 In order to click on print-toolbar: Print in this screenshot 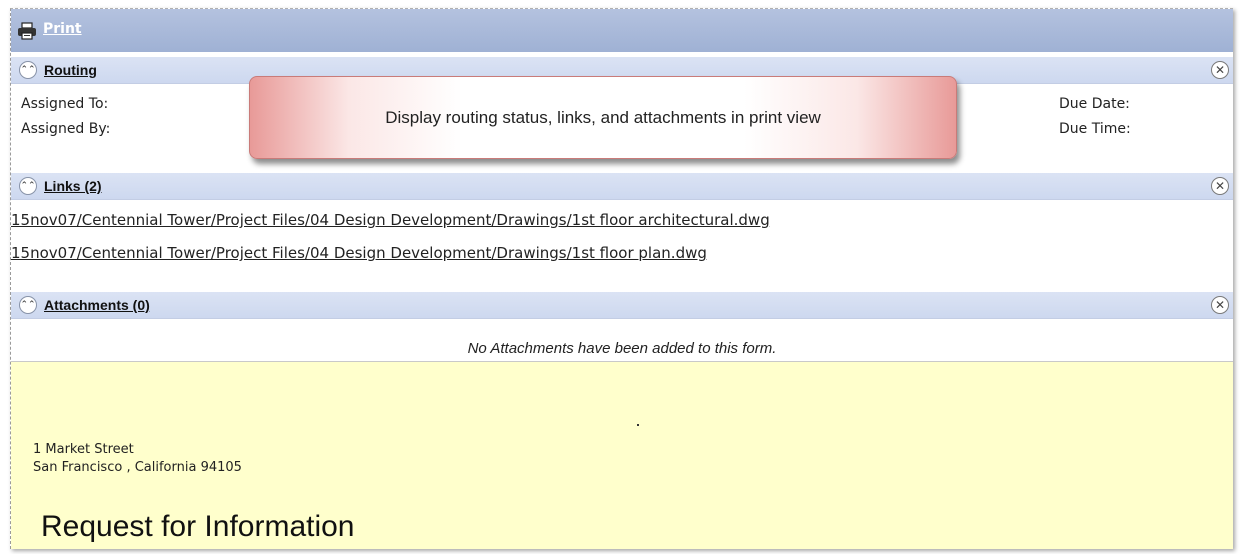, I will do `click(622, 30)`.